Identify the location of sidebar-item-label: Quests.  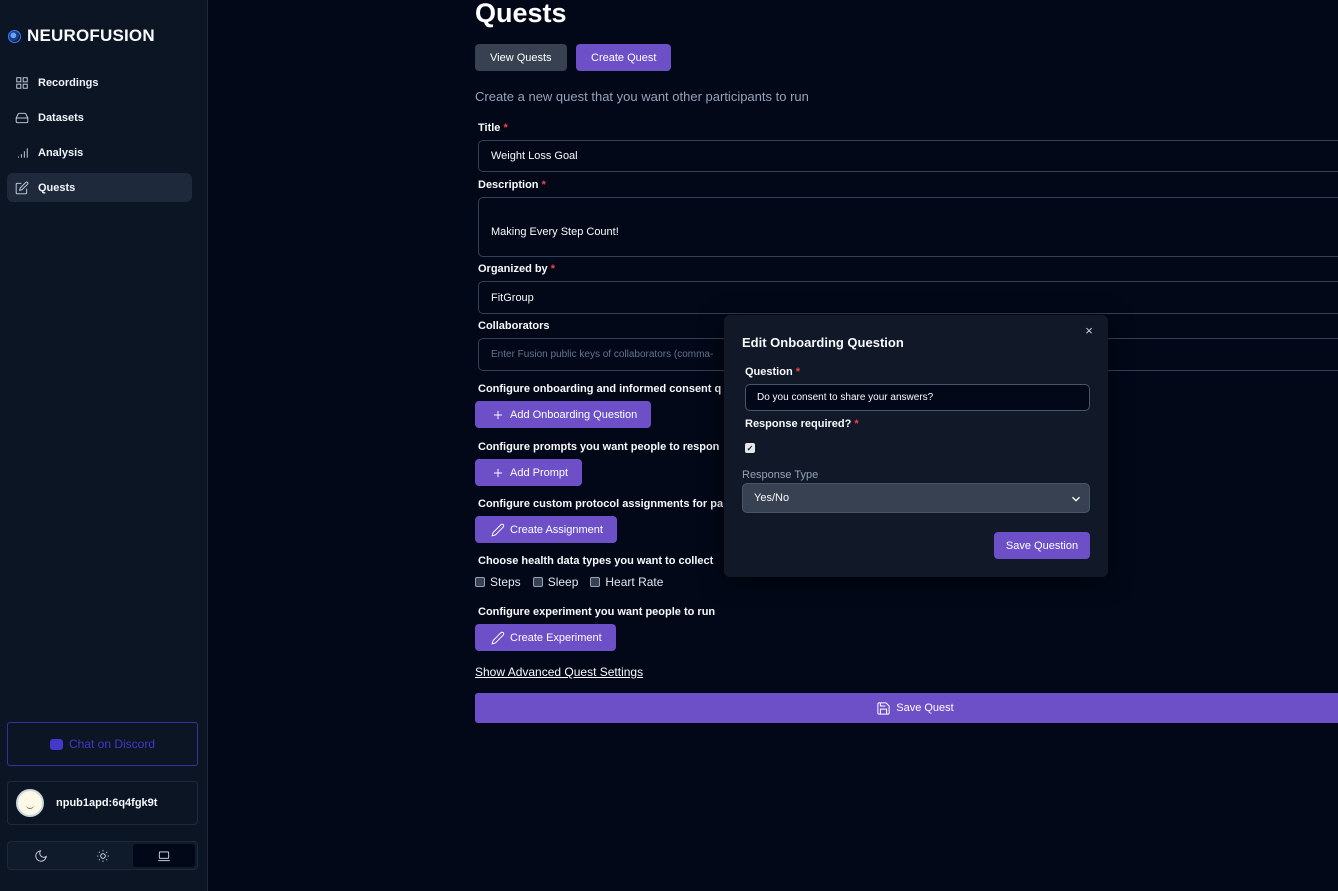
(57, 187).